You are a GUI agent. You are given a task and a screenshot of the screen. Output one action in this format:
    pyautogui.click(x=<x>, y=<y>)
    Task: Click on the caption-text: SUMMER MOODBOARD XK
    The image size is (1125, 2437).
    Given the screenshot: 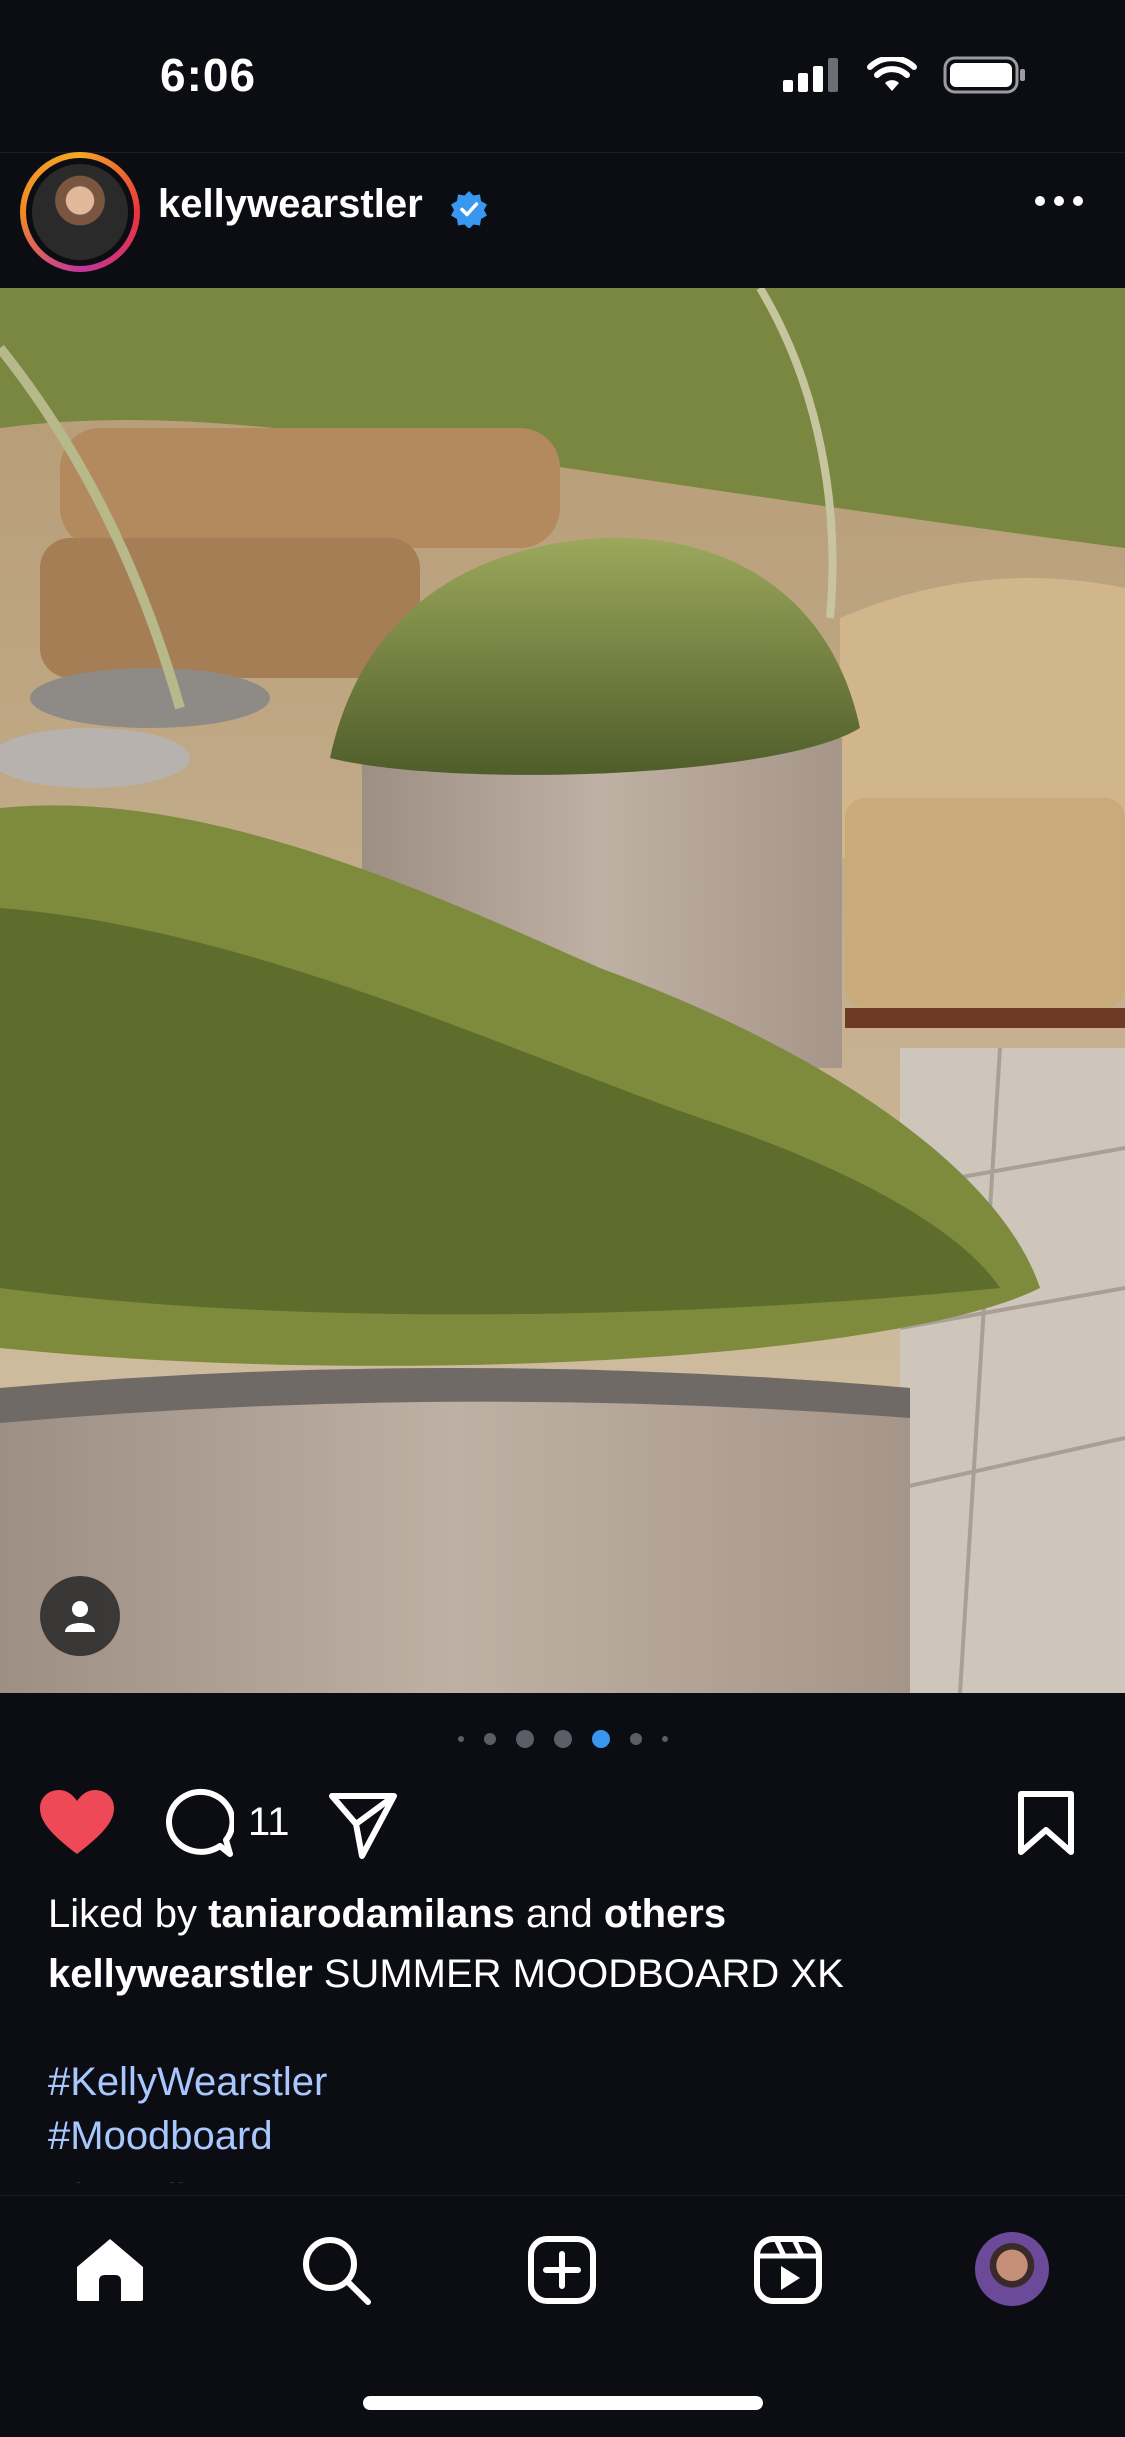 What is the action you would take?
    pyautogui.click(x=578, y=1974)
    